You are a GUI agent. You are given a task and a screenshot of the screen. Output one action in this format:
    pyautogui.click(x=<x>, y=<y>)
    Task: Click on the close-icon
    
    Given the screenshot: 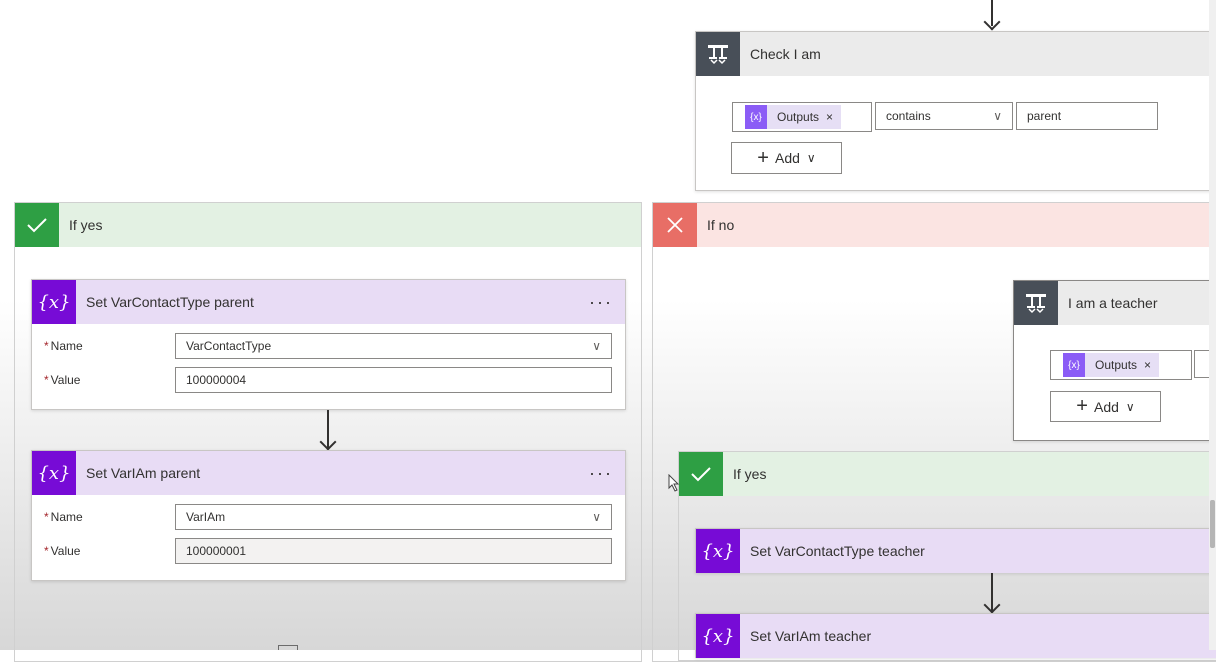 What is the action you would take?
    pyautogui.click(x=675, y=225)
    